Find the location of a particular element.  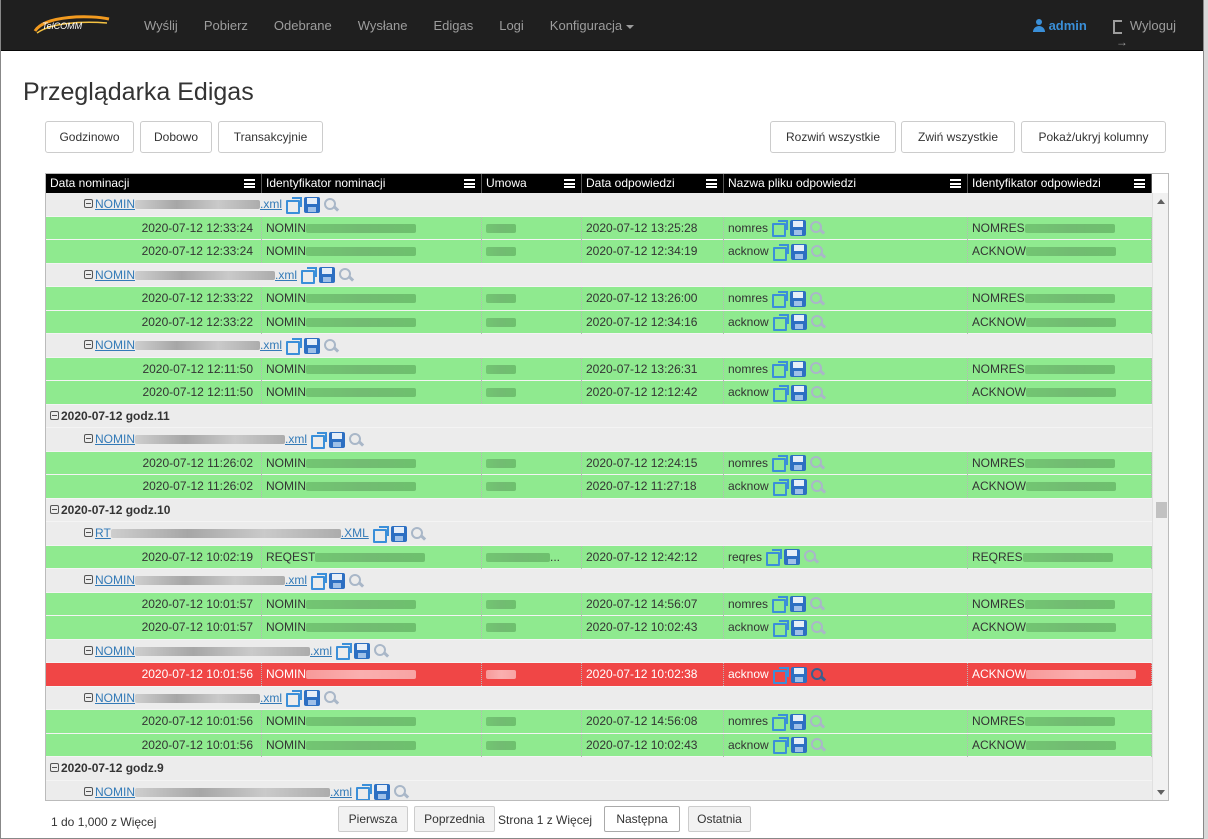

scroll-thumb is located at coordinates (1161, 510).